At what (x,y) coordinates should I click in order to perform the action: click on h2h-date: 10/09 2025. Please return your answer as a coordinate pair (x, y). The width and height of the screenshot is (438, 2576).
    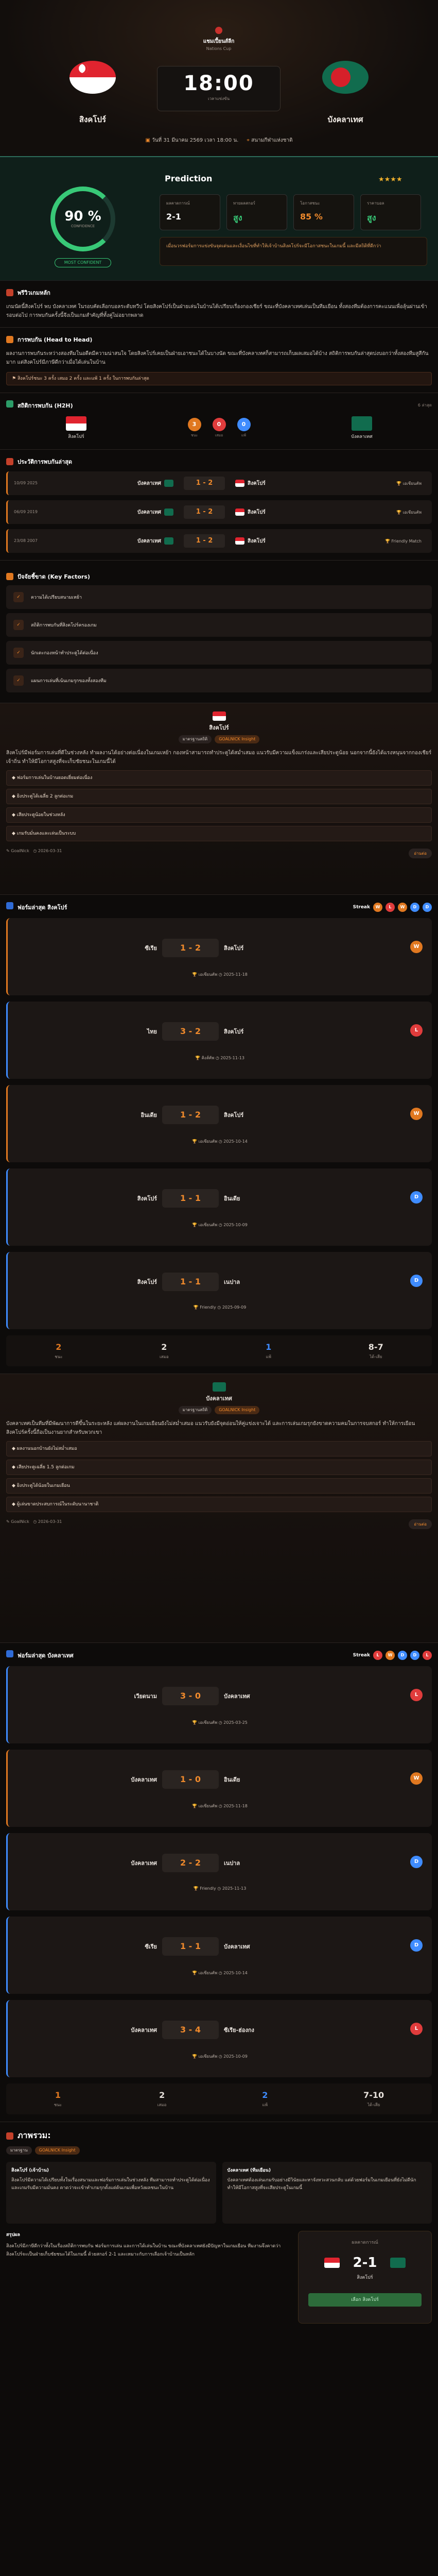
    Looking at the image, I should click on (26, 483).